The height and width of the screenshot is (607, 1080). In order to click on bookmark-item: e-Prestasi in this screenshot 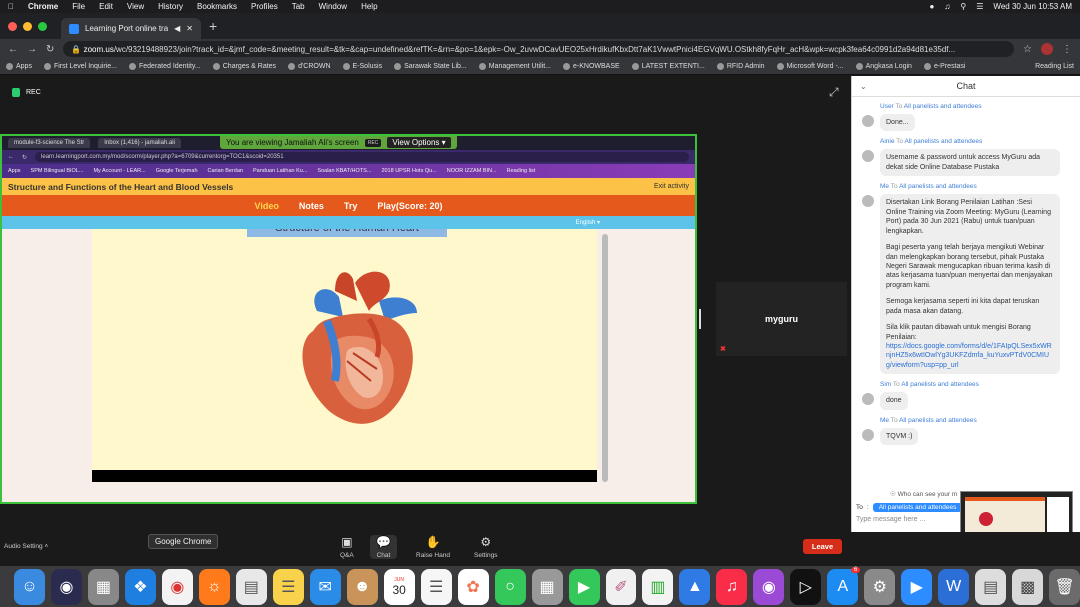, I will do `click(944, 66)`.